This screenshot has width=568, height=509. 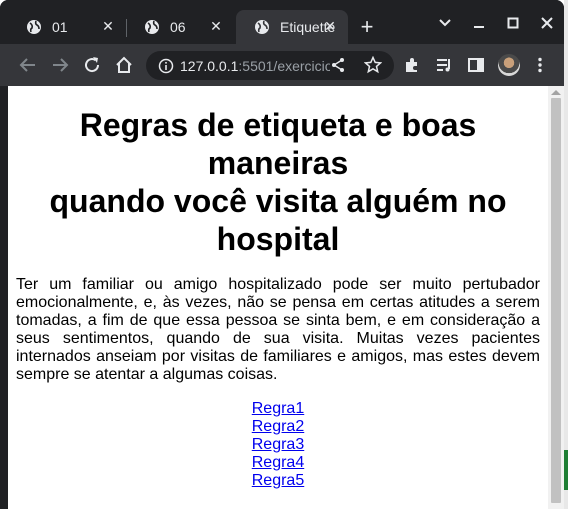 I want to click on tab-01: 01 ✕, so click(x=67, y=27).